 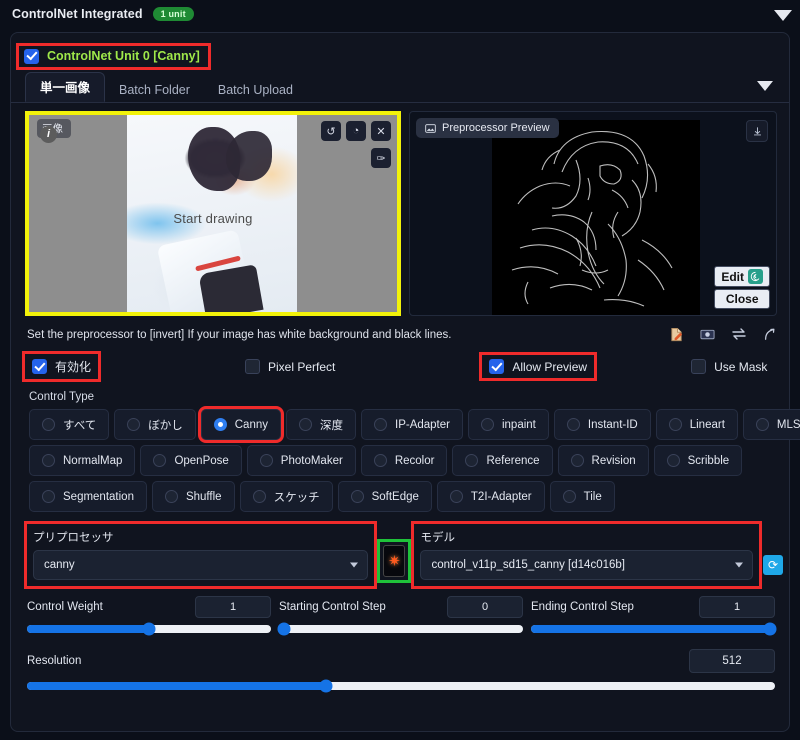 What do you see at coordinates (400, 629) in the screenshot?
I see `starting-control-step-track` at bounding box center [400, 629].